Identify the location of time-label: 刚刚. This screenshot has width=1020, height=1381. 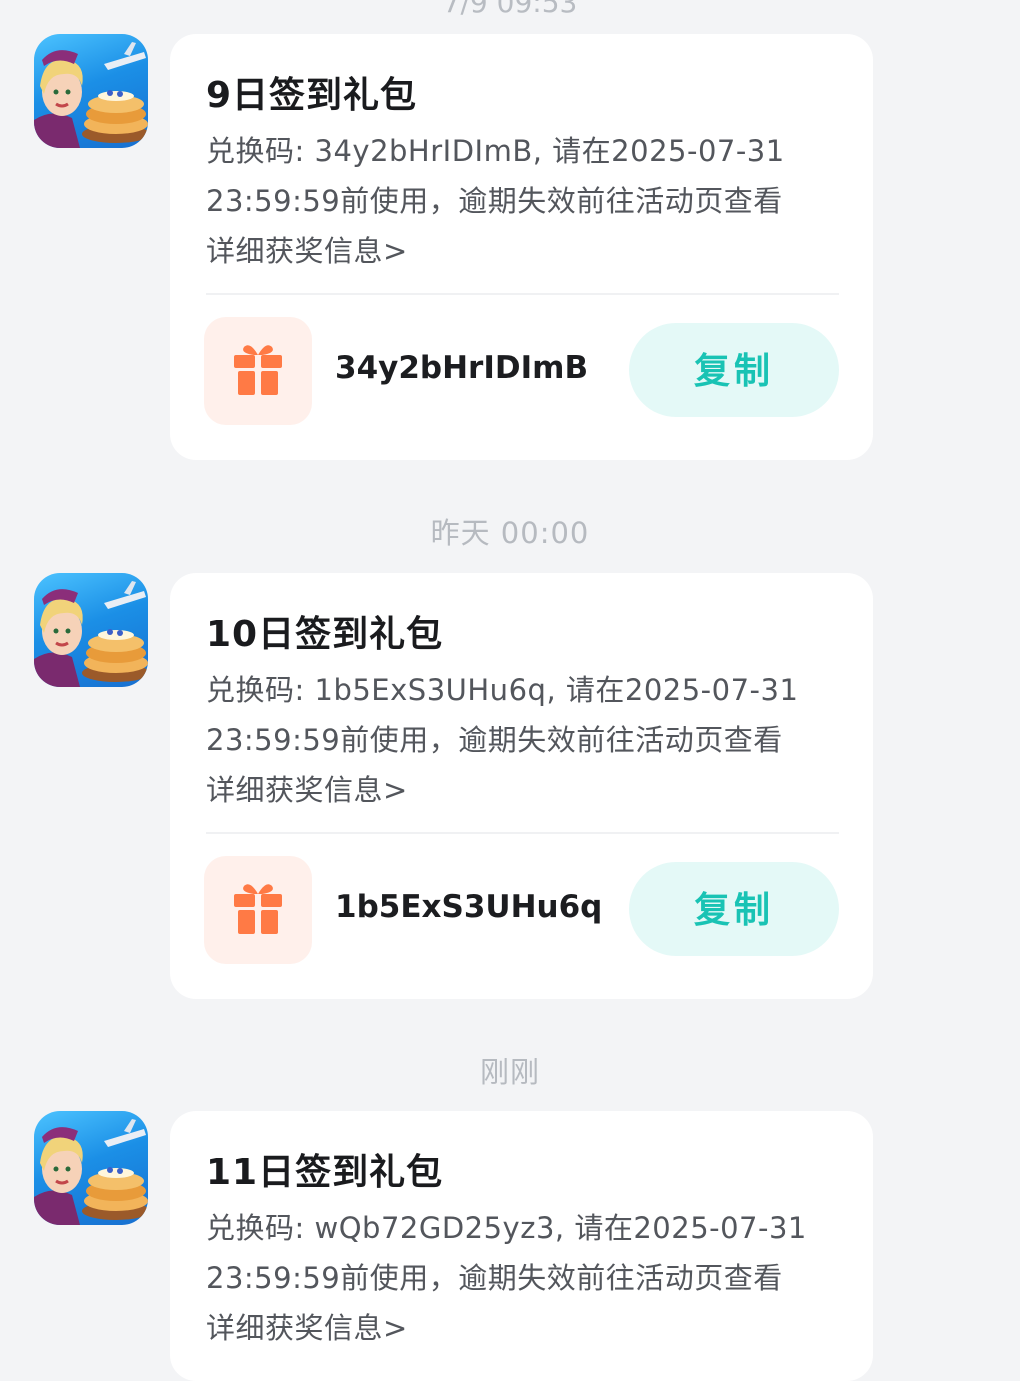
(509, 1072).